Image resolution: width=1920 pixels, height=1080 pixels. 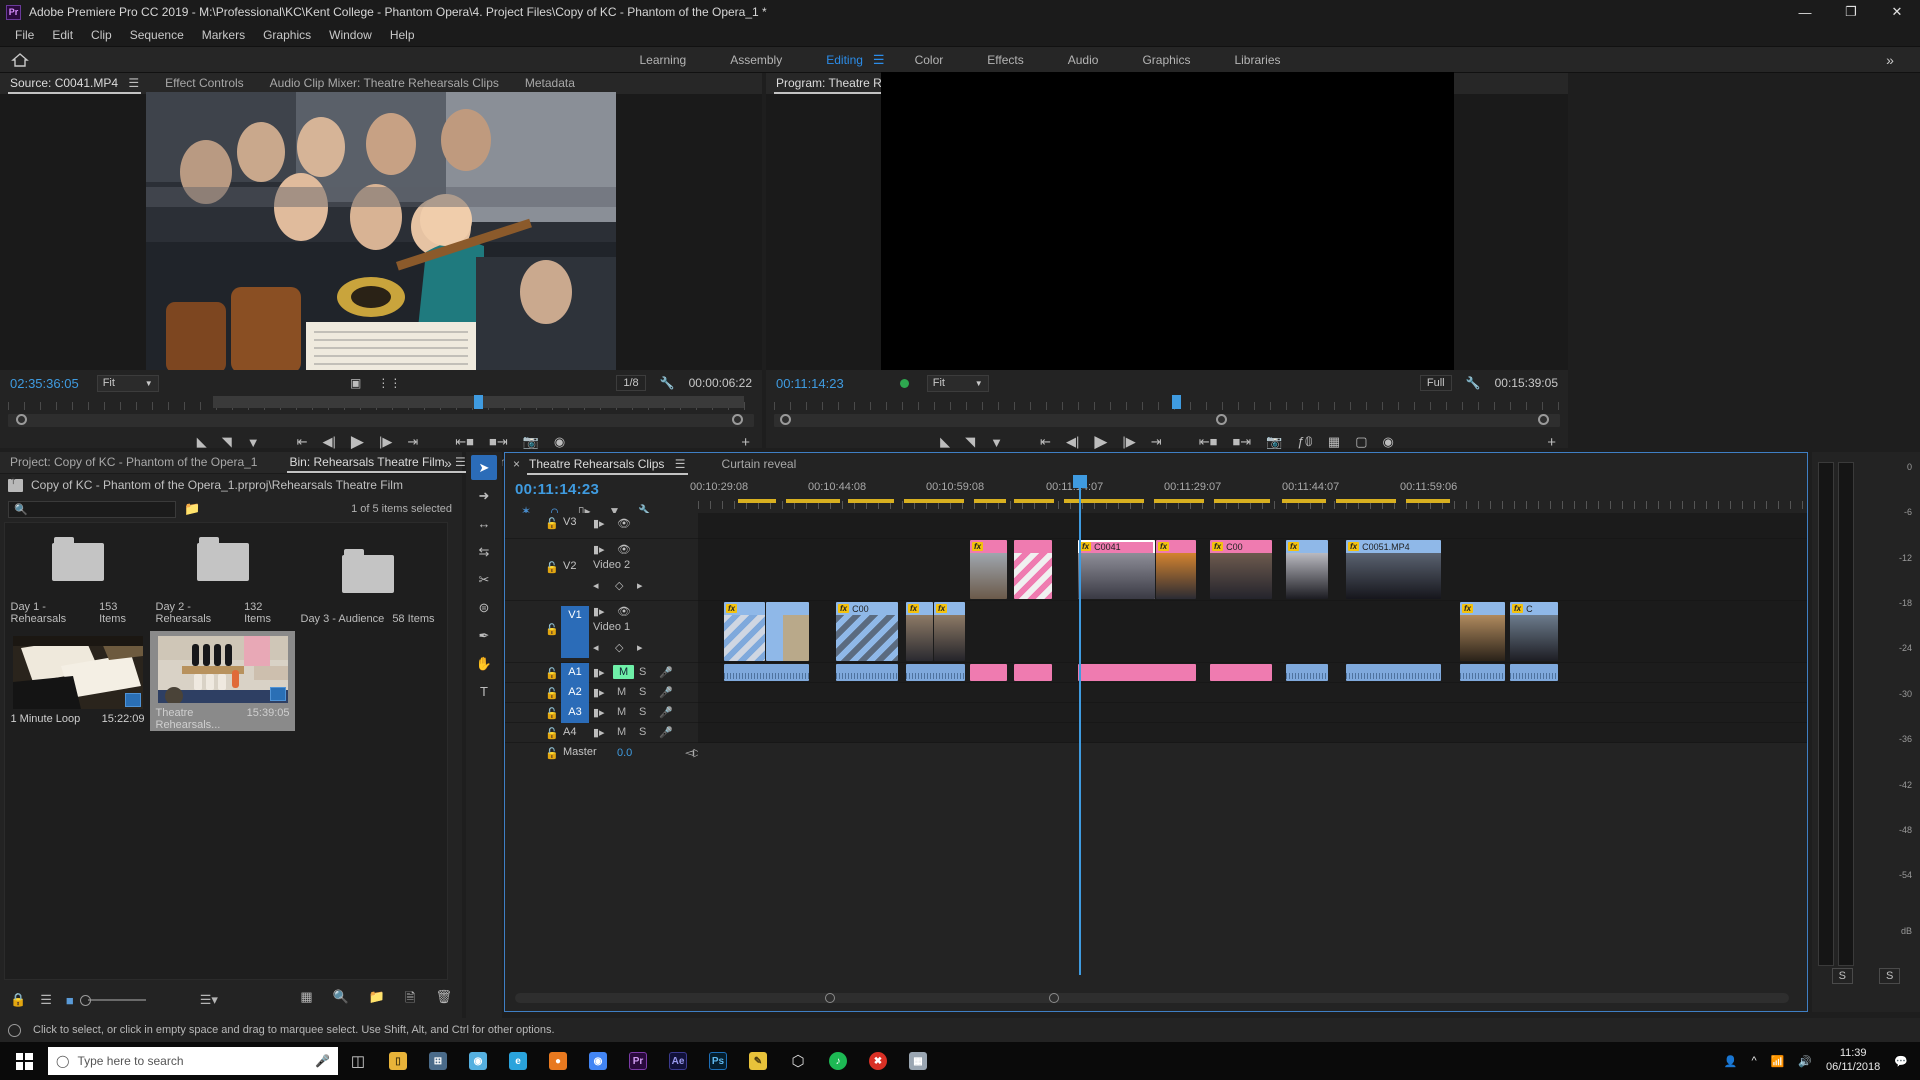 What do you see at coordinates (601, 713) in the screenshot?
I see `track-header-a3: 🔓 A3 ▮▸ M S 🎤` at bounding box center [601, 713].